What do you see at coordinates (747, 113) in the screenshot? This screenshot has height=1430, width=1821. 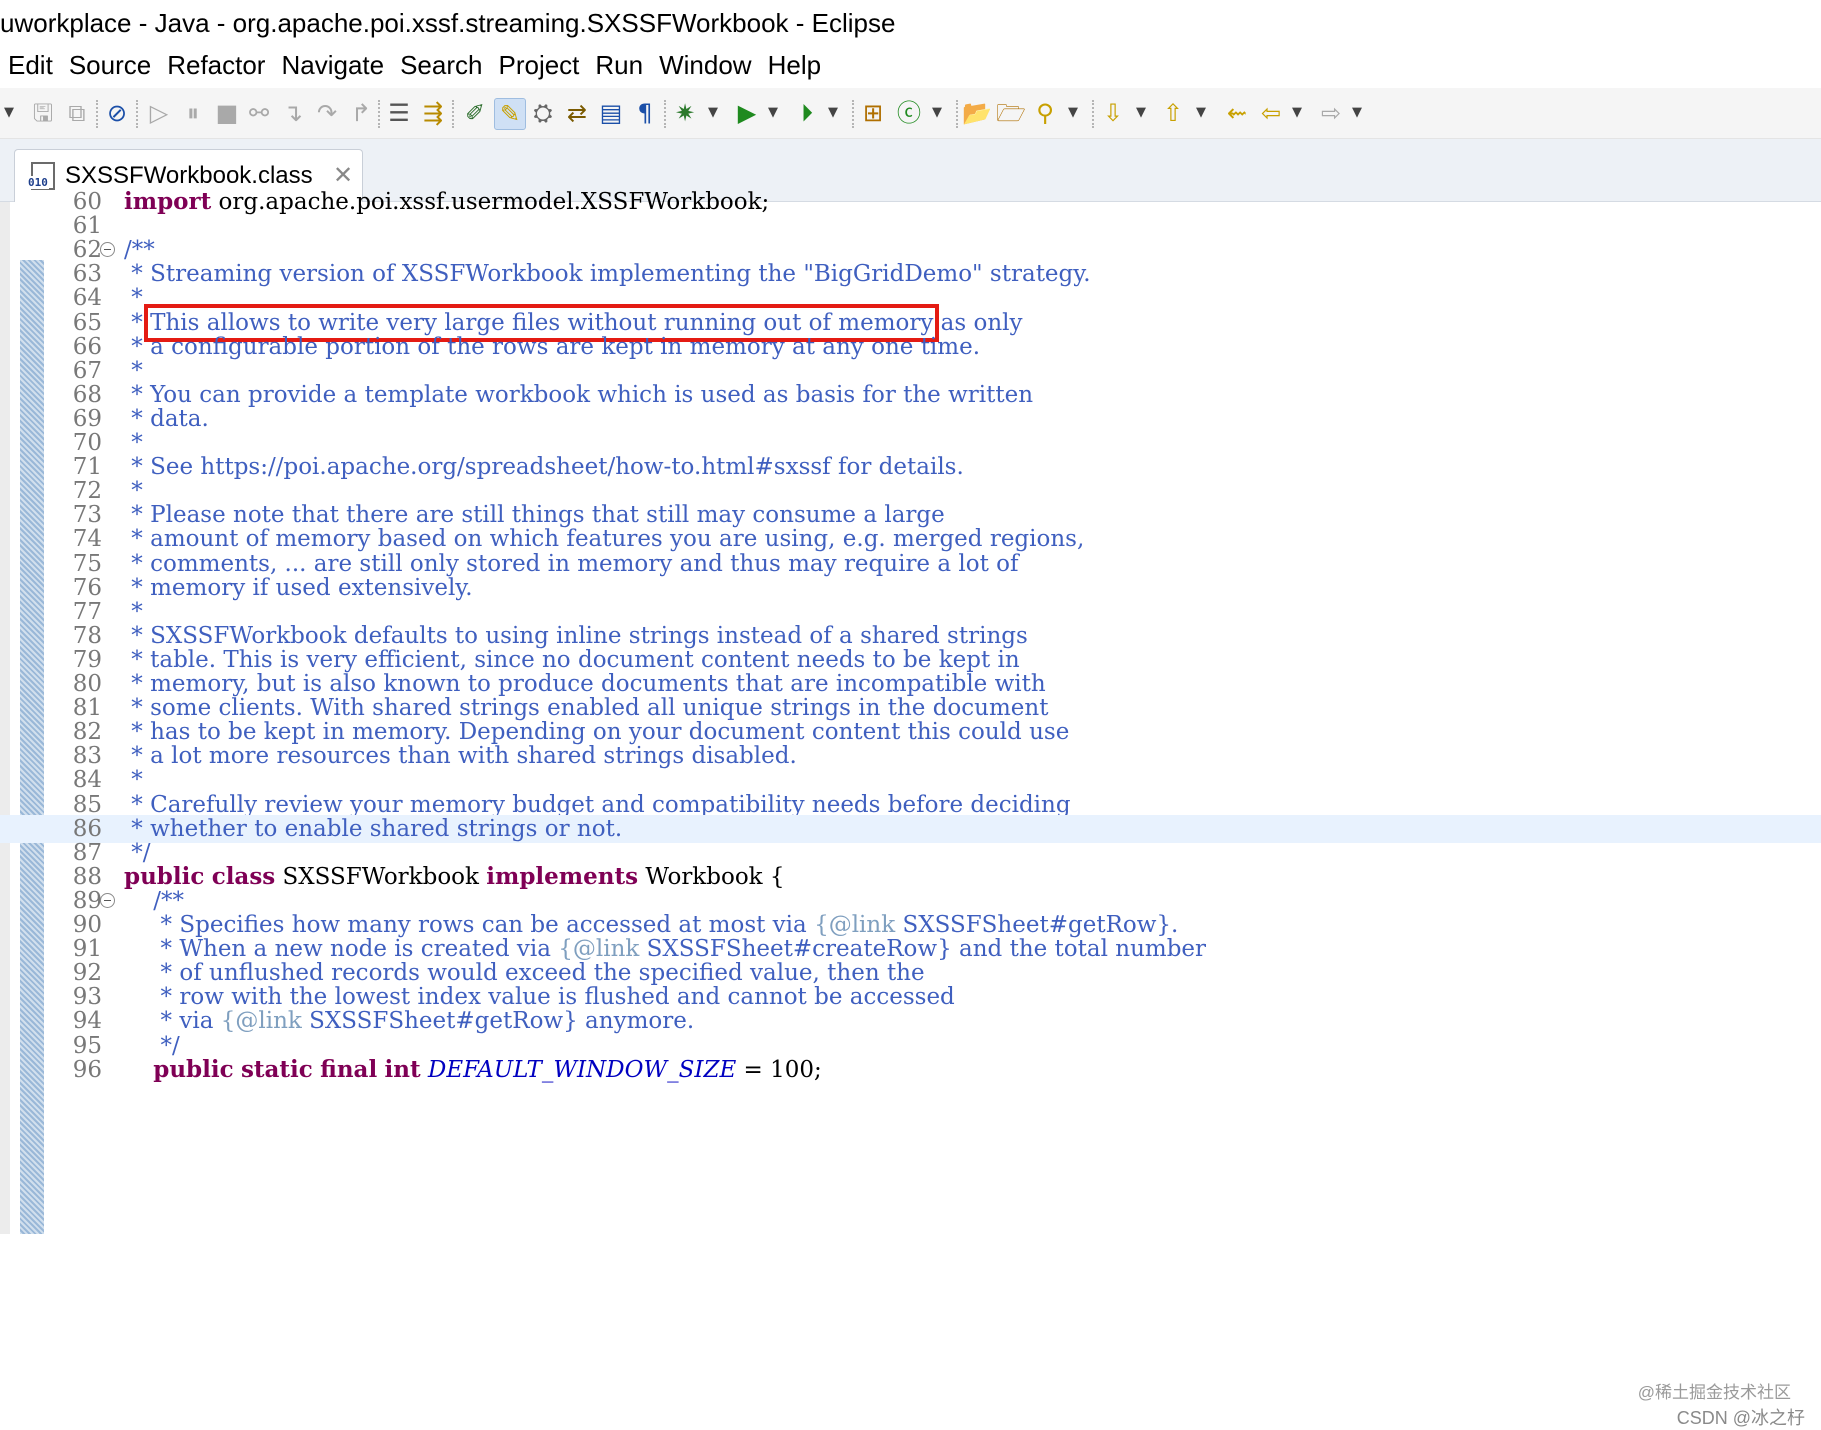 I see `run-icon: ▶` at bounding box center [747, 113].